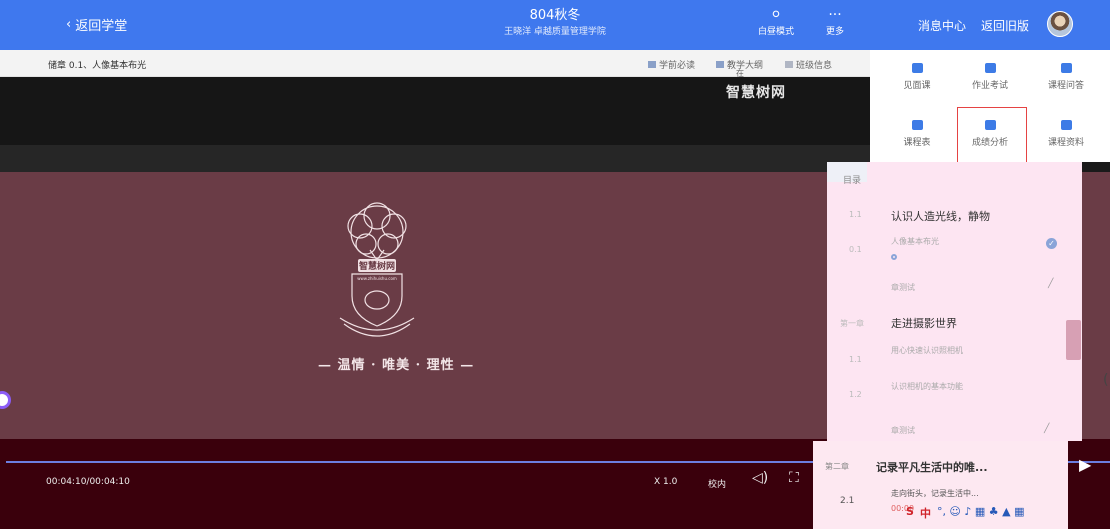 This screenshot has width=1110, height=529. Describe the element at coordinates (917, 143) in the screenshot. I see `schedule-label: 课程表` at that location.